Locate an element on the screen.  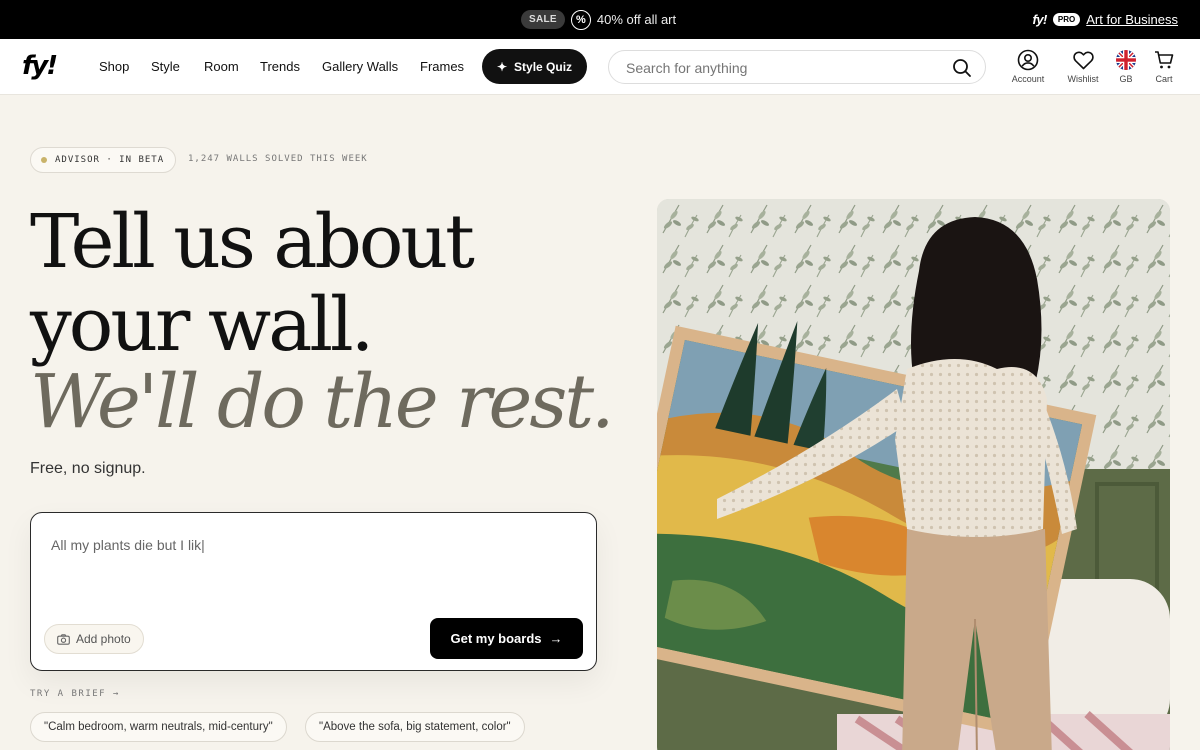
pro-logo: fy! is located at coordinates (1040, 19).